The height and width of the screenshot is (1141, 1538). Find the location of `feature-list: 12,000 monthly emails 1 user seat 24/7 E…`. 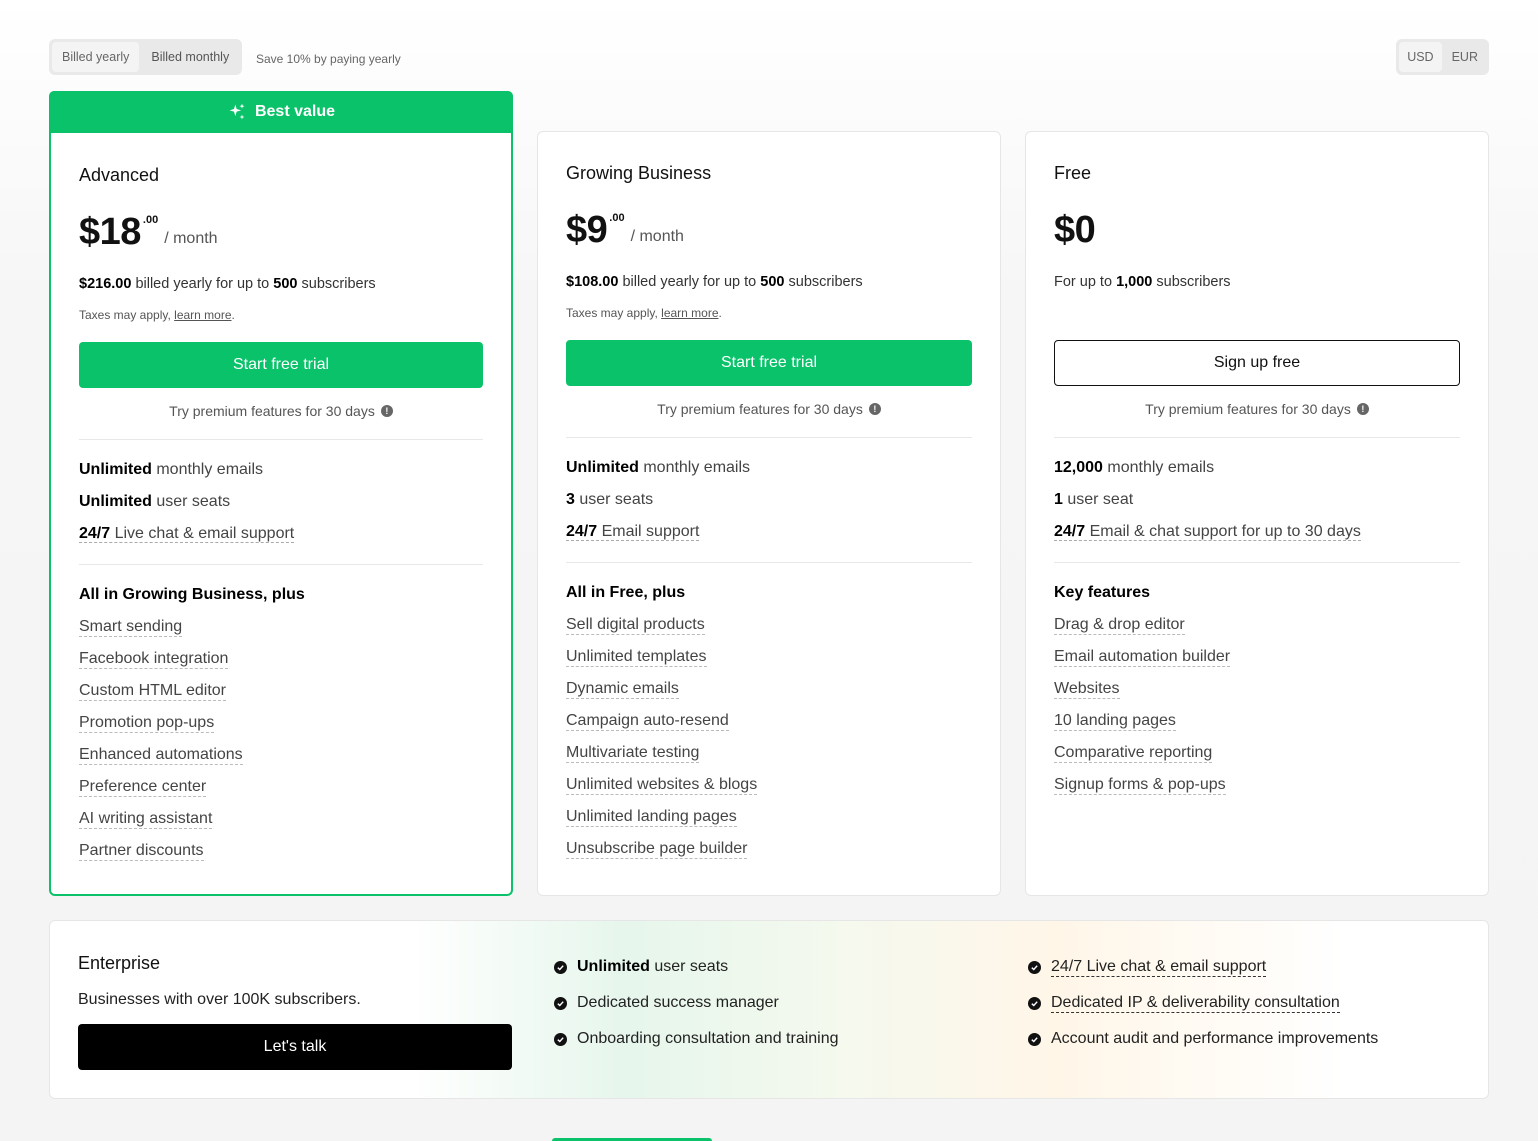

feature-list: 12,000 monthly emails 1 user seat 24/7 E… is located at coordinates (1257, 500).